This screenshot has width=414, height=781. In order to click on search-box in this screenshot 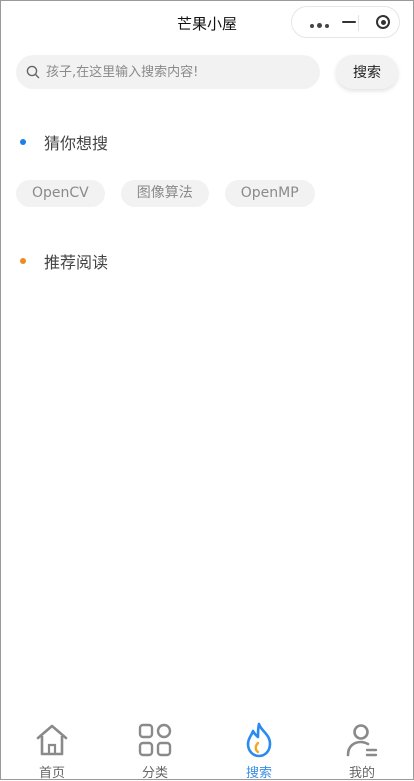, I will do `click(168, 72)`.